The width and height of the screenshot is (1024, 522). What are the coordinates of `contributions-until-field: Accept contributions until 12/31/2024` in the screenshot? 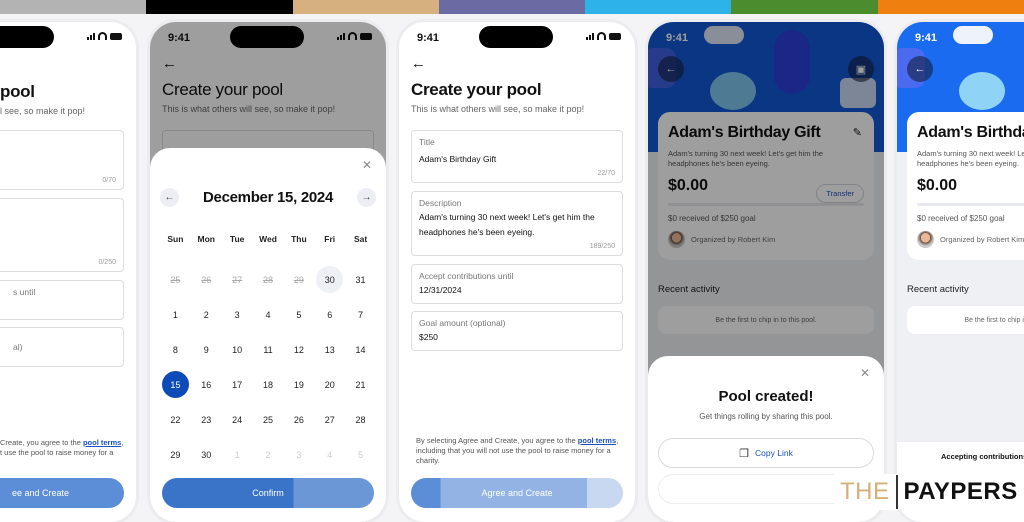 It's located at (517, 284).